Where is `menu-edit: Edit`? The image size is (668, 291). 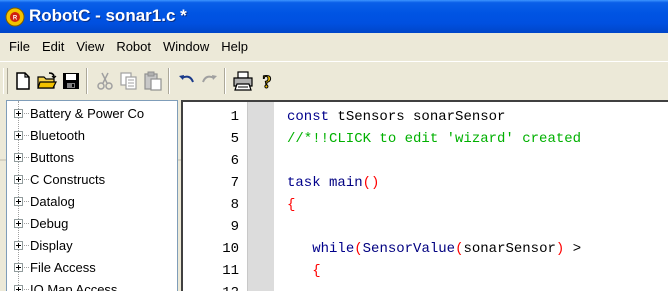 menu-edit: Edit is located at coordinates (53, 47).